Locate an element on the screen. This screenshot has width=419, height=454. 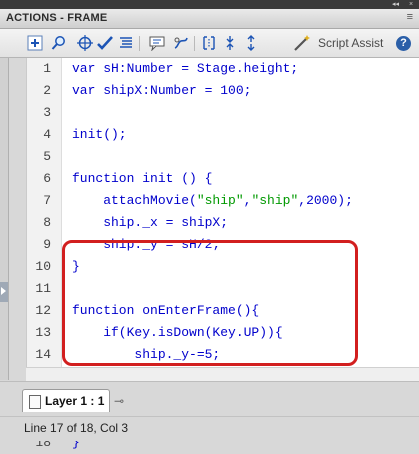
code-line: var shipX:Number = 100; is located at coordinates (161, 91).